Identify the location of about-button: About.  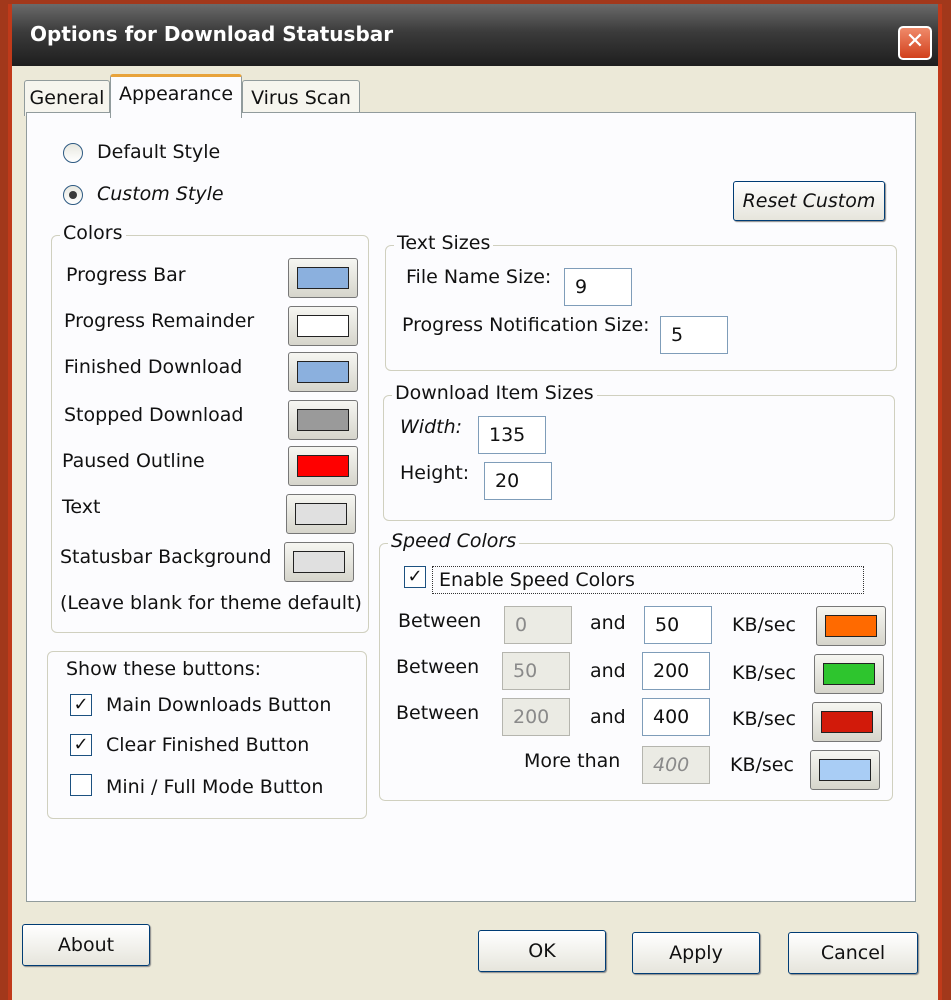
(86, 945).